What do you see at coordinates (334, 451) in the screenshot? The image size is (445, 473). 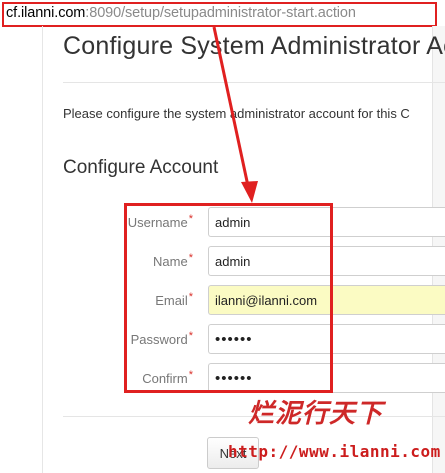 I see `watermark-url: http://www.ilanni.com` at bounding box center [334, 451].